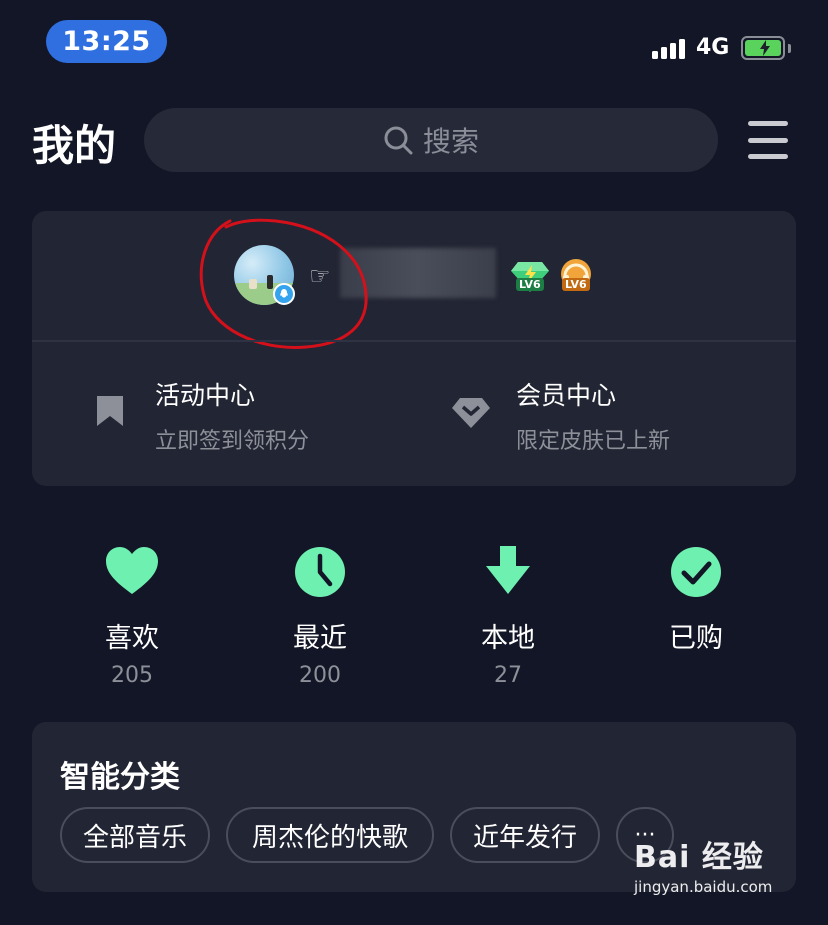  I want to click on card-divider, so click(414, 341).